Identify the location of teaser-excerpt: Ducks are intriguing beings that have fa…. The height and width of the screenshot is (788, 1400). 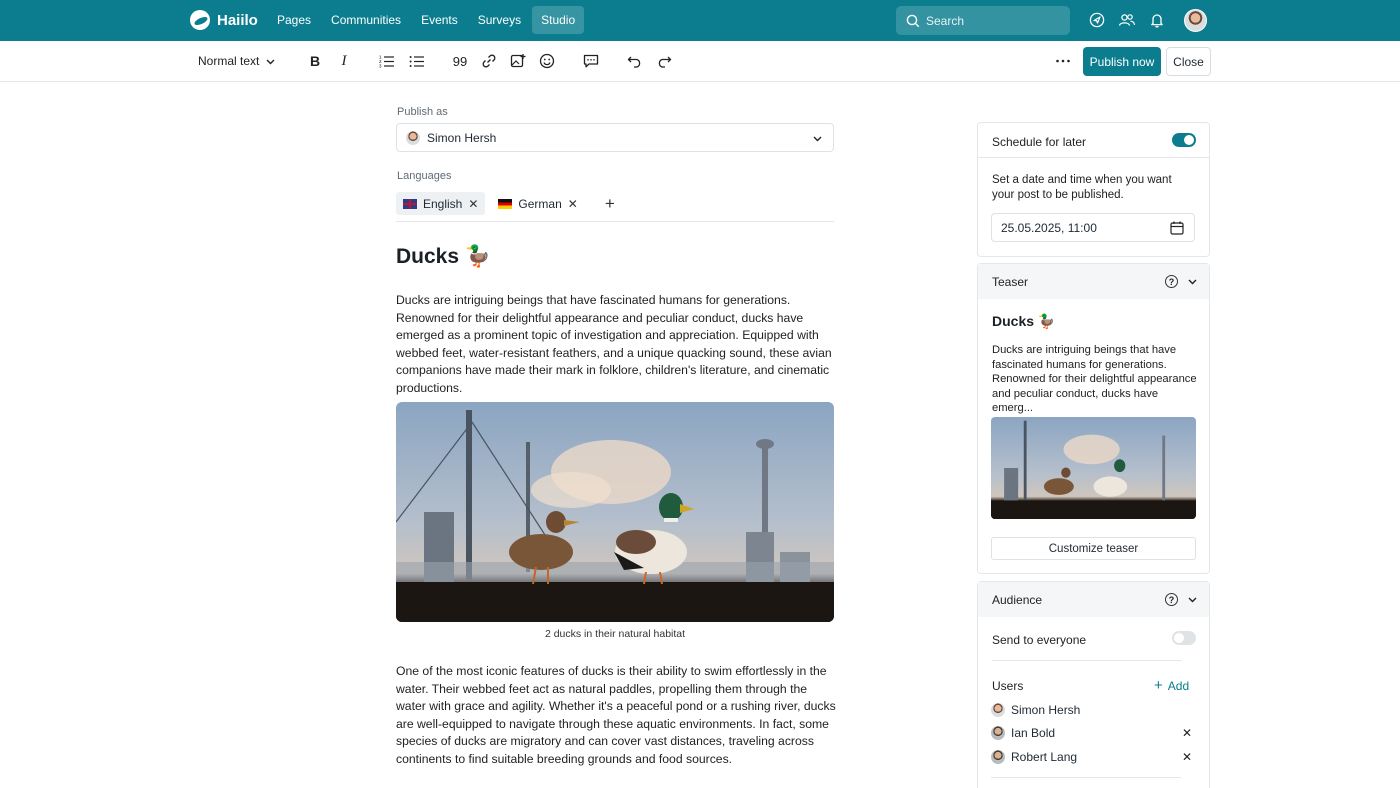
(1094, 379).